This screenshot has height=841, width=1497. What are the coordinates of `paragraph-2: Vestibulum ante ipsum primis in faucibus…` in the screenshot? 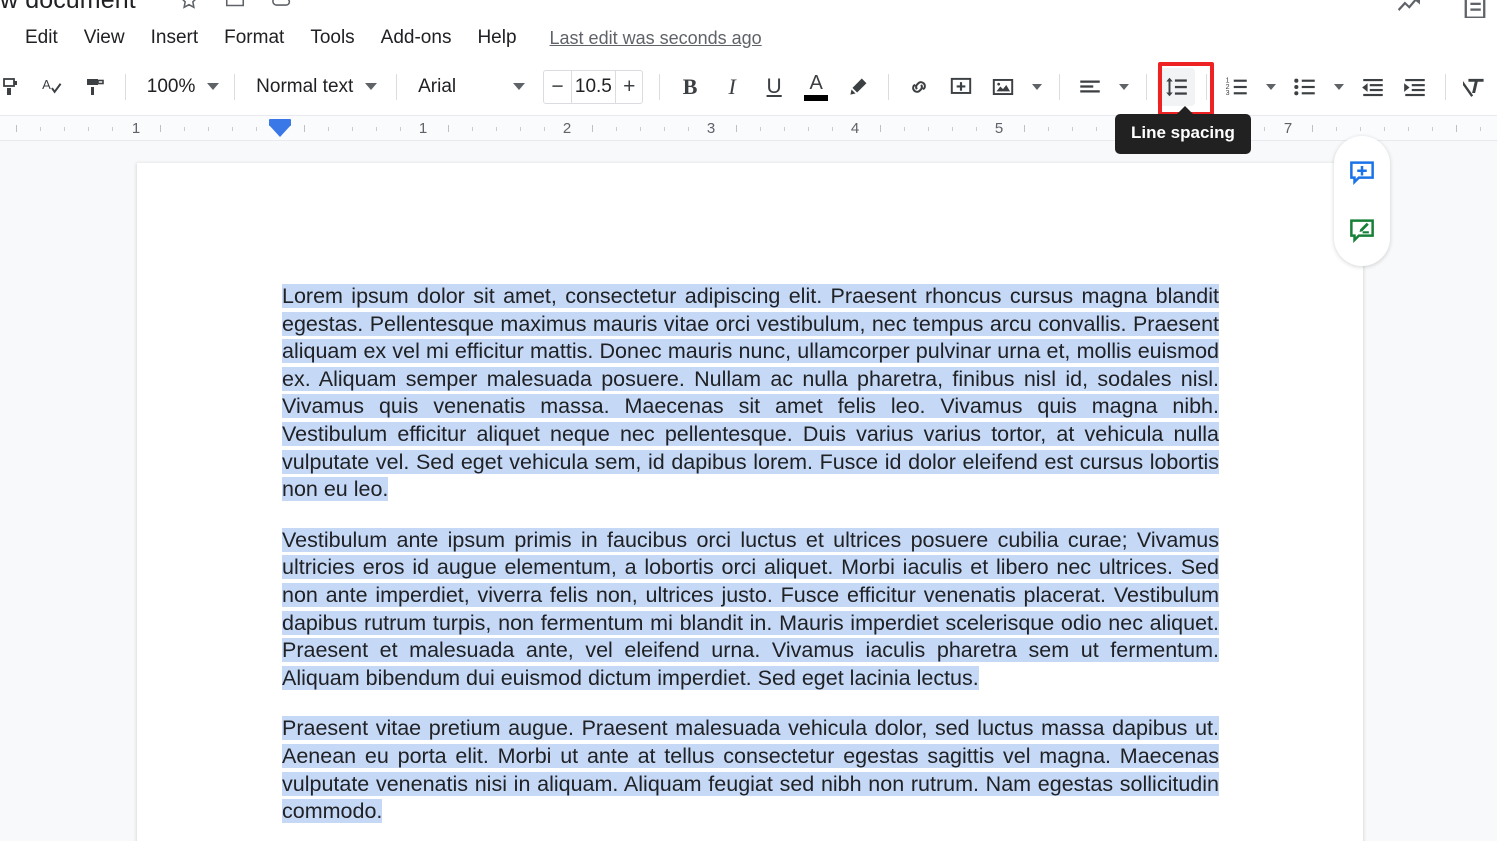 It's located at (750, 610).